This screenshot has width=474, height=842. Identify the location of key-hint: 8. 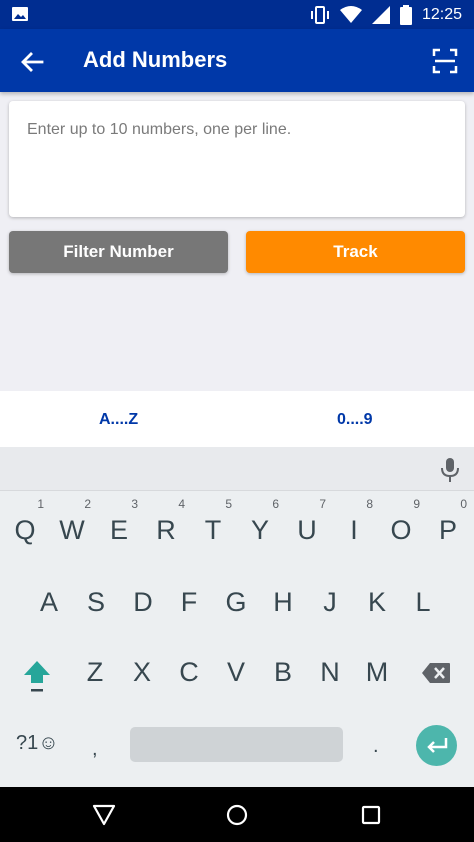
(369, 504).